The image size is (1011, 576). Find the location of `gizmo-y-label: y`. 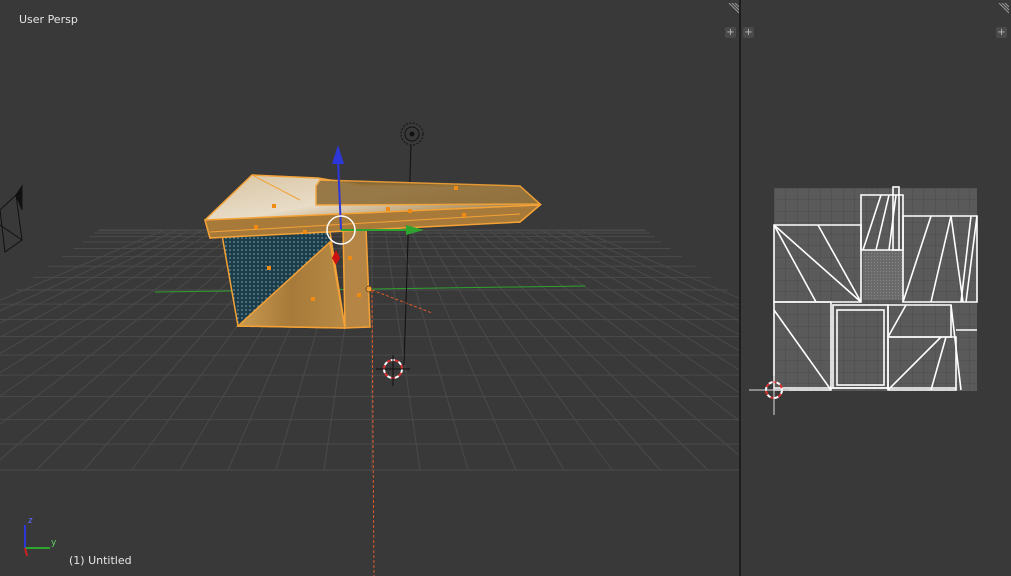

gizmo-y-label: y is located at coordinates (54, 543).